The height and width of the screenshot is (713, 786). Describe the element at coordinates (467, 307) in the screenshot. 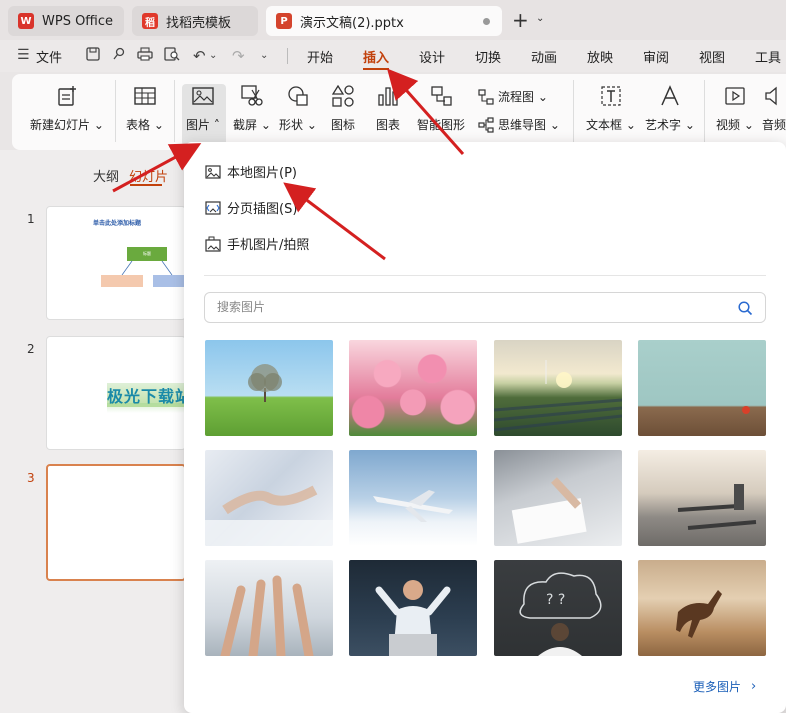

I see `picture-search-input` at that location.